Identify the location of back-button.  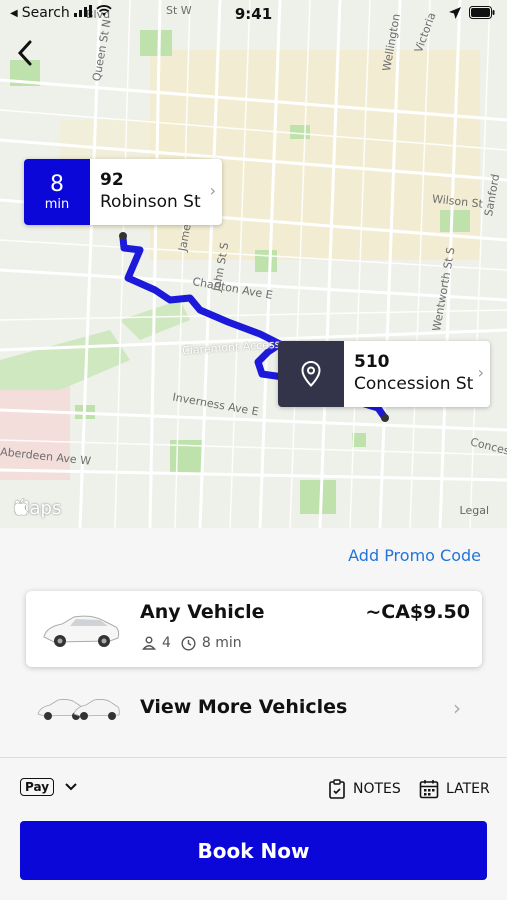
(25, 53).